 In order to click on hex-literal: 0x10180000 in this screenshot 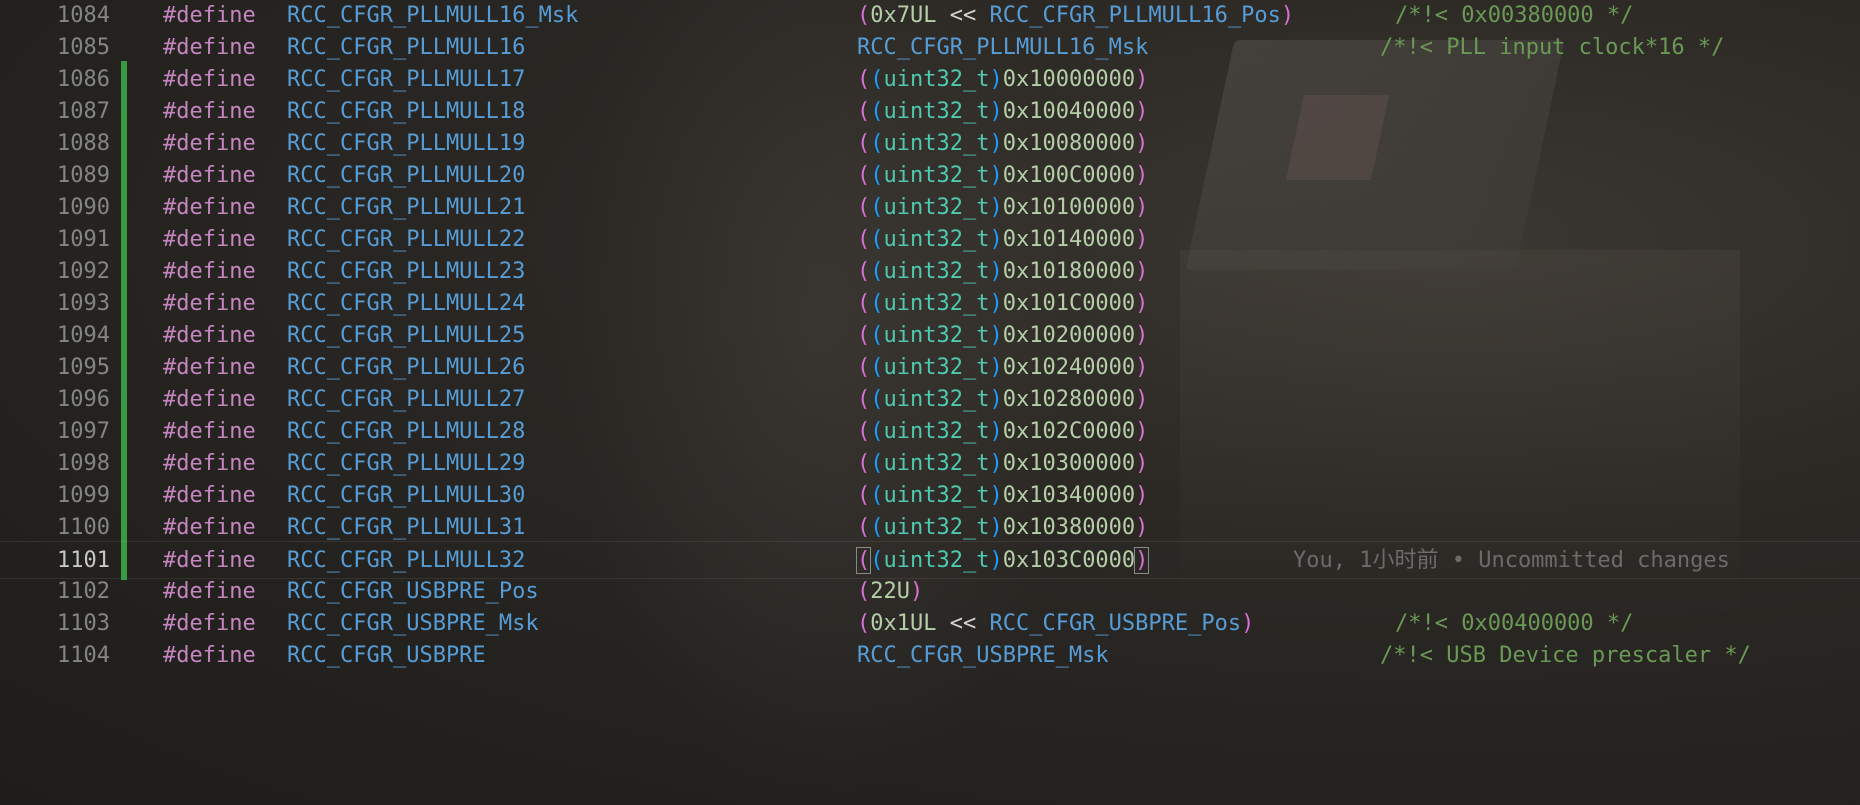, I will do `click(1069, 271)`.